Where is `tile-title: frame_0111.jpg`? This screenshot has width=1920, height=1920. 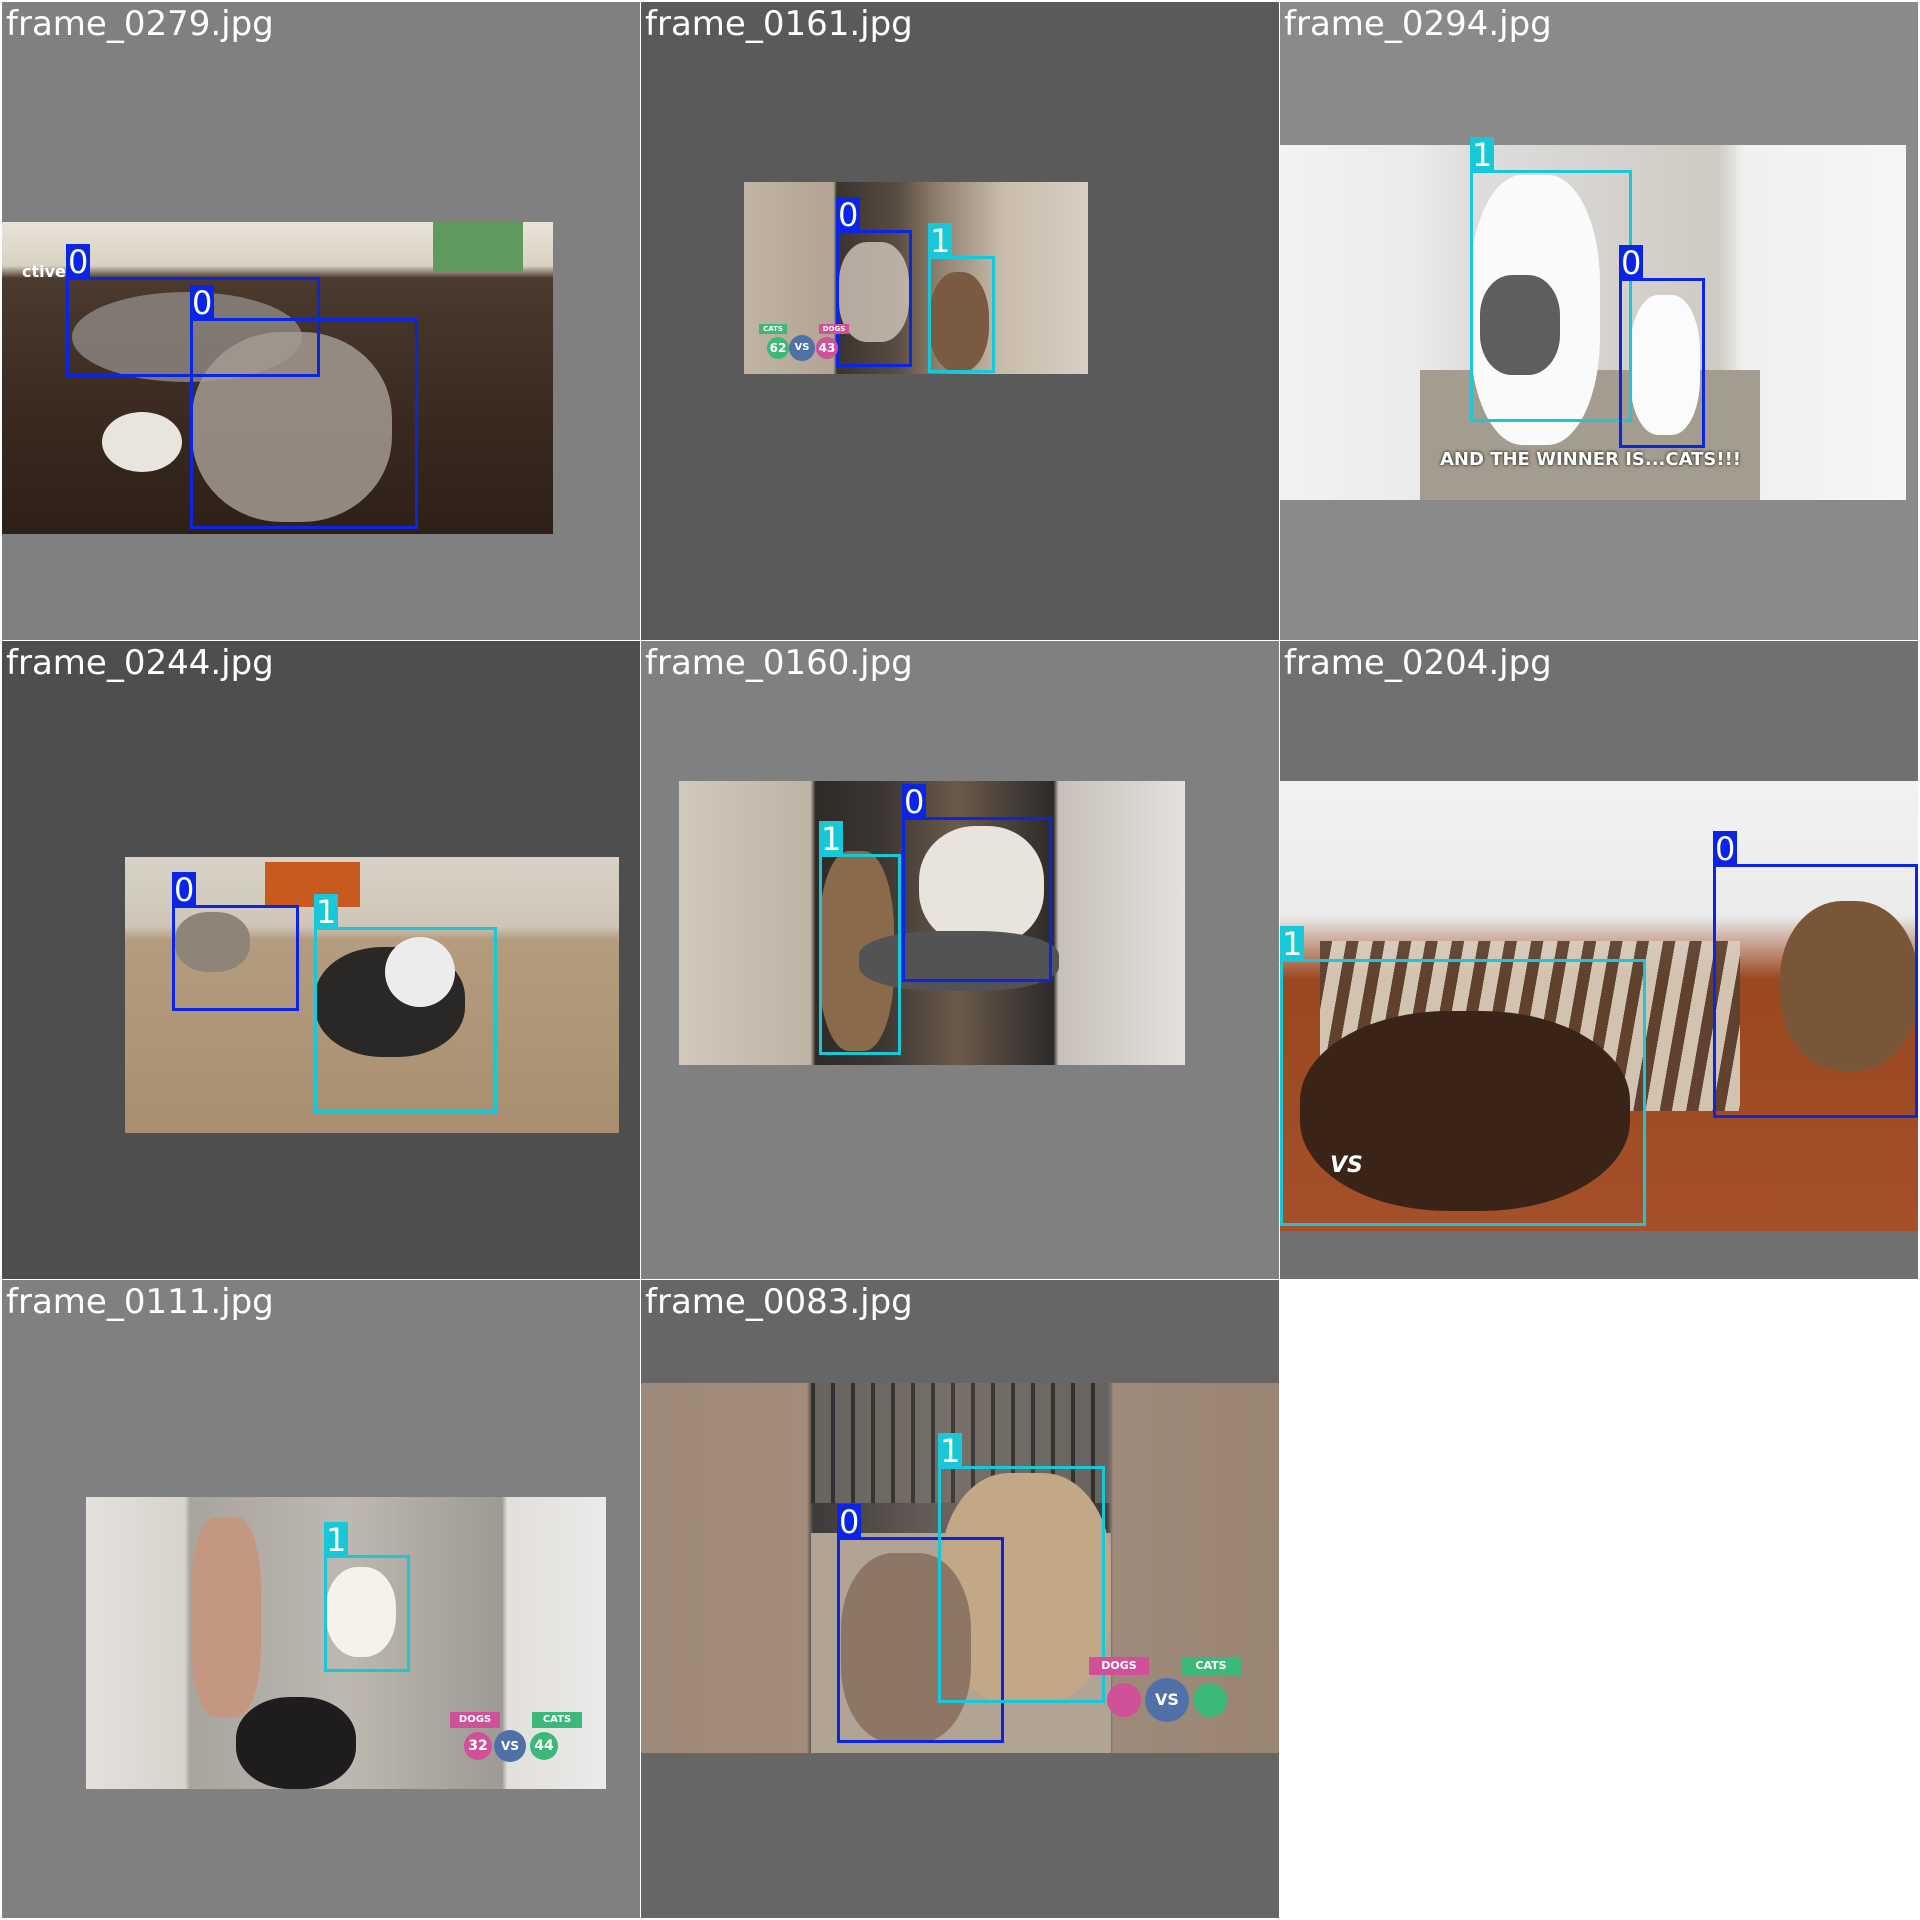 tile-title: frame_0111.jpg is located at coordinates (140, 1302).